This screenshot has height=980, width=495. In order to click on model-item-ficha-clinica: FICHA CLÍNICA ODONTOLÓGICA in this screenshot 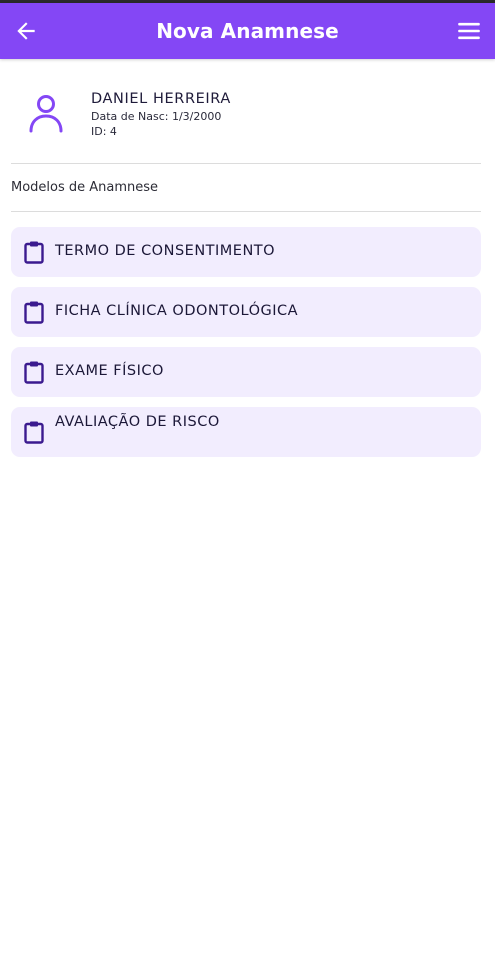, I will do `click(246, 312)`.